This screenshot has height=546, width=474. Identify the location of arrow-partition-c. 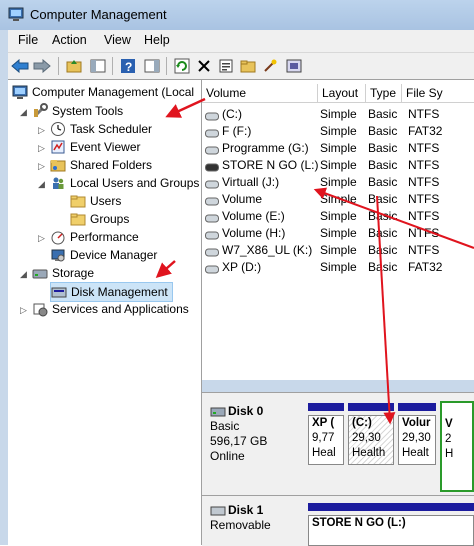
(386, 310).